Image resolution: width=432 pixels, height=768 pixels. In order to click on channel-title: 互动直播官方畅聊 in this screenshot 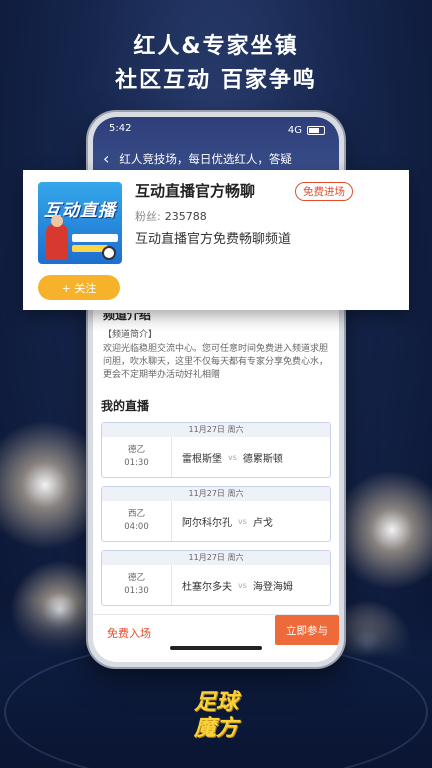, I will do `click(195, 191)`.